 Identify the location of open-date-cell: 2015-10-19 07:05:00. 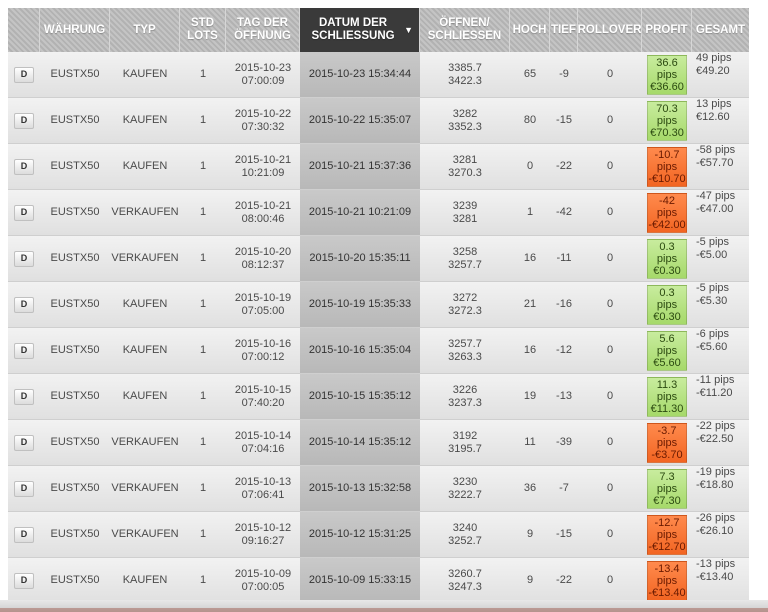
(263, 304).